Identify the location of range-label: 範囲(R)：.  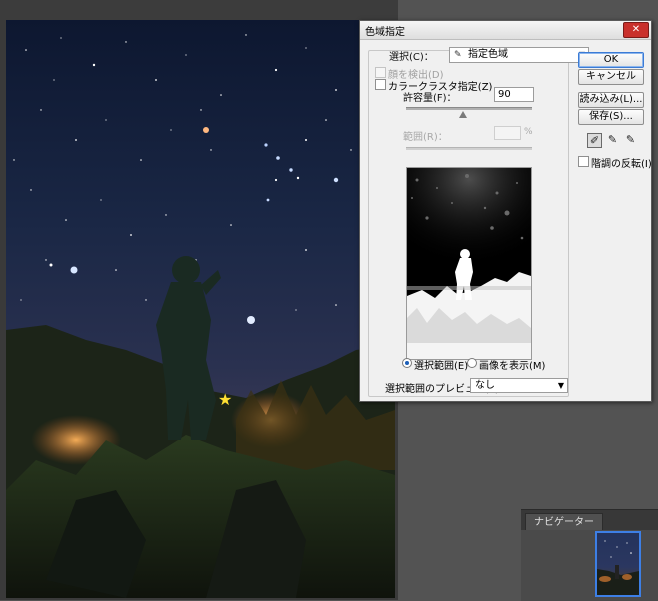
(425, 137).